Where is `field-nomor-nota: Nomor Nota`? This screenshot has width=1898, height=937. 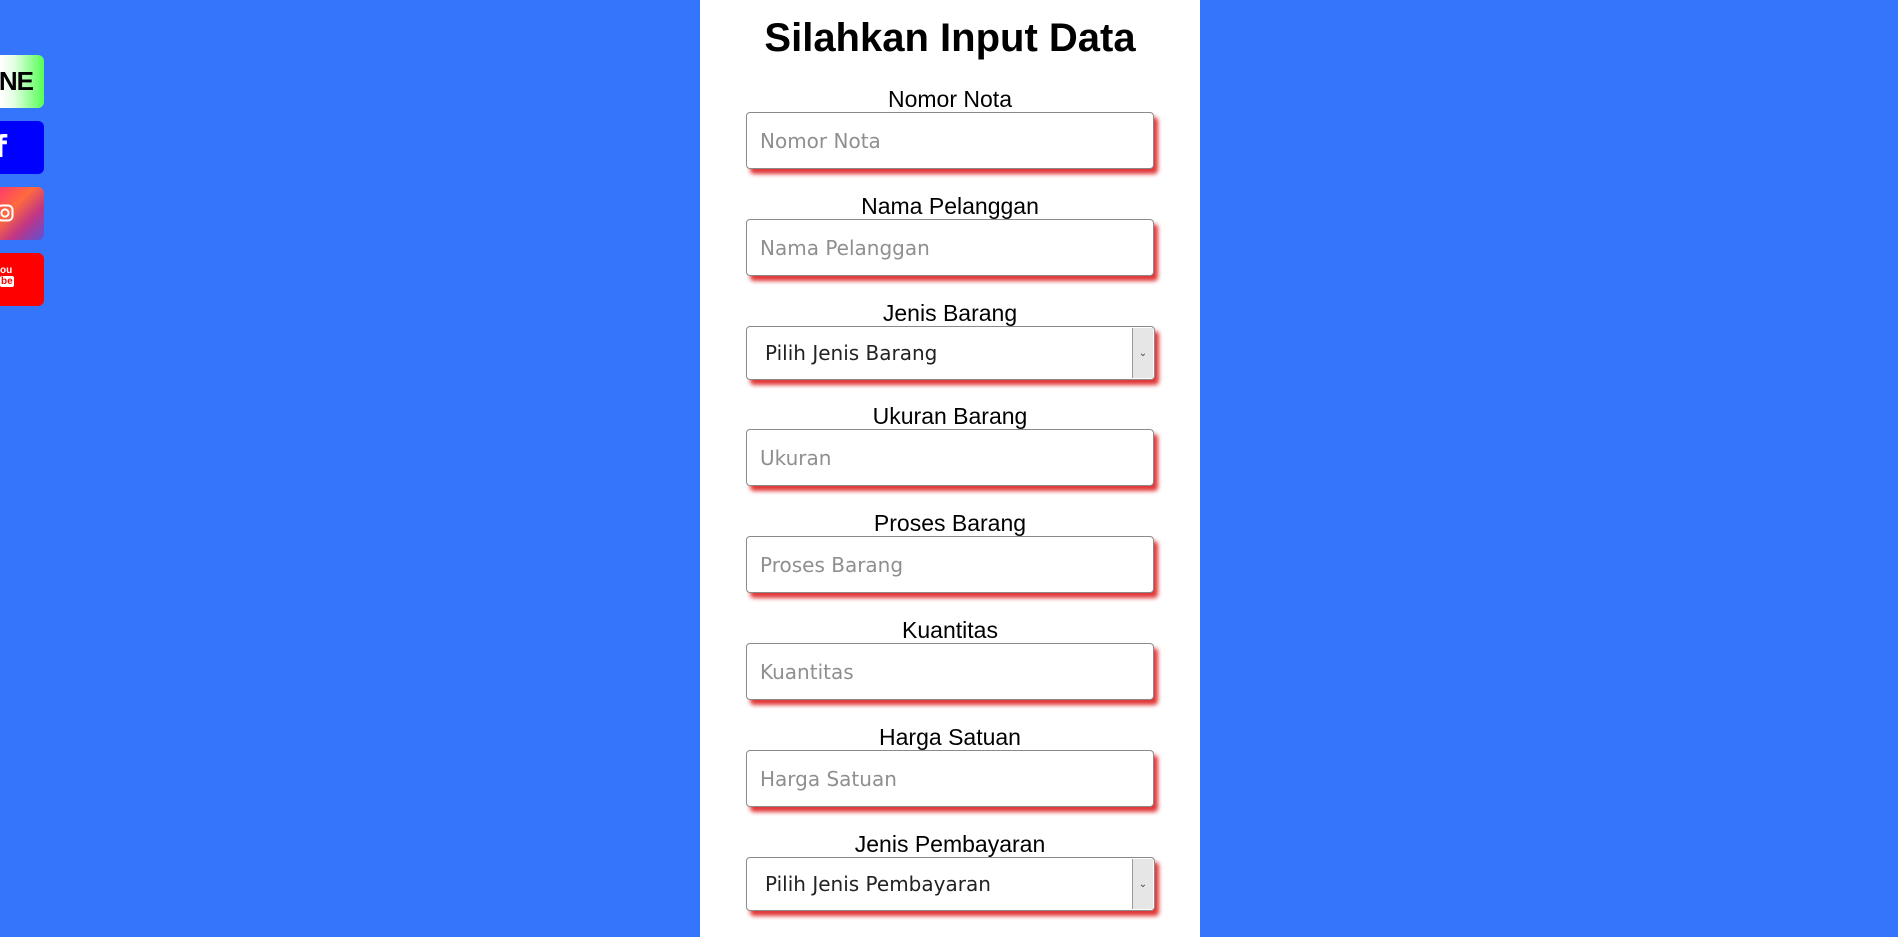 field-nomor-nota: Nomor Nota is located at coordinates (950, 127).